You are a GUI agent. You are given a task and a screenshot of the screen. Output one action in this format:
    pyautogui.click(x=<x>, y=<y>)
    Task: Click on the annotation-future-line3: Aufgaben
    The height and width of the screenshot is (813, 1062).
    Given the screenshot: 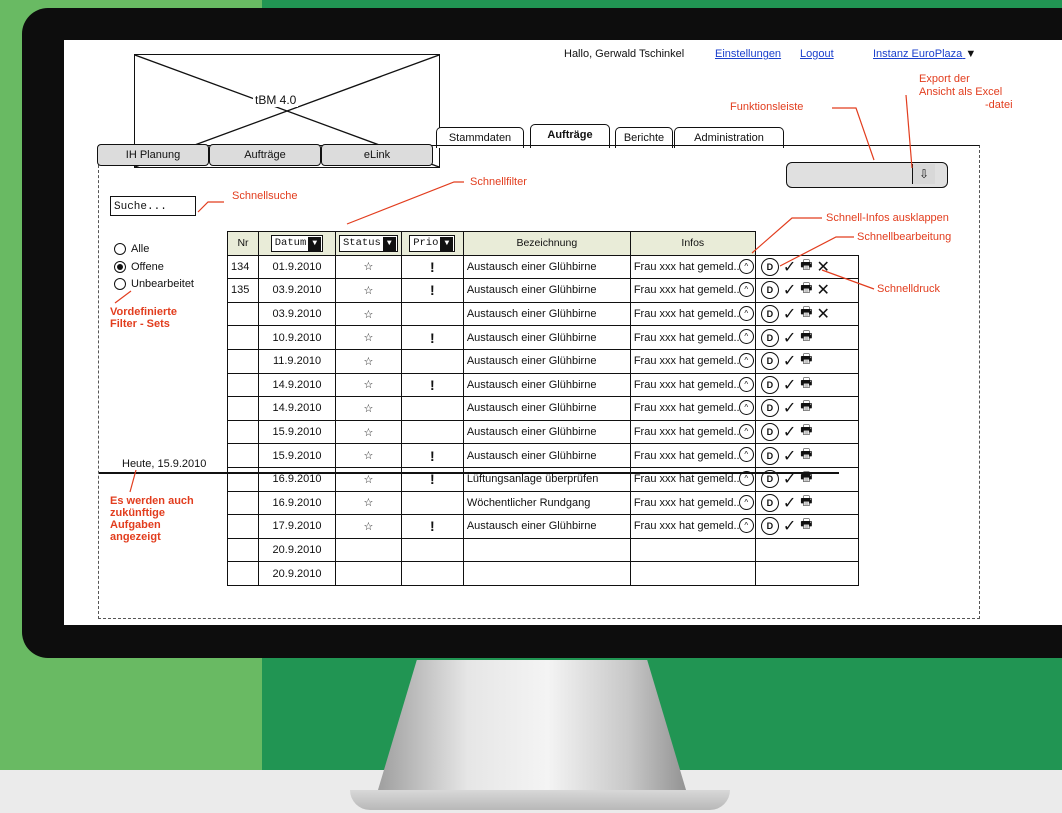 What is the action you would take?
    pyautogui.click(x=135, y=525)
    